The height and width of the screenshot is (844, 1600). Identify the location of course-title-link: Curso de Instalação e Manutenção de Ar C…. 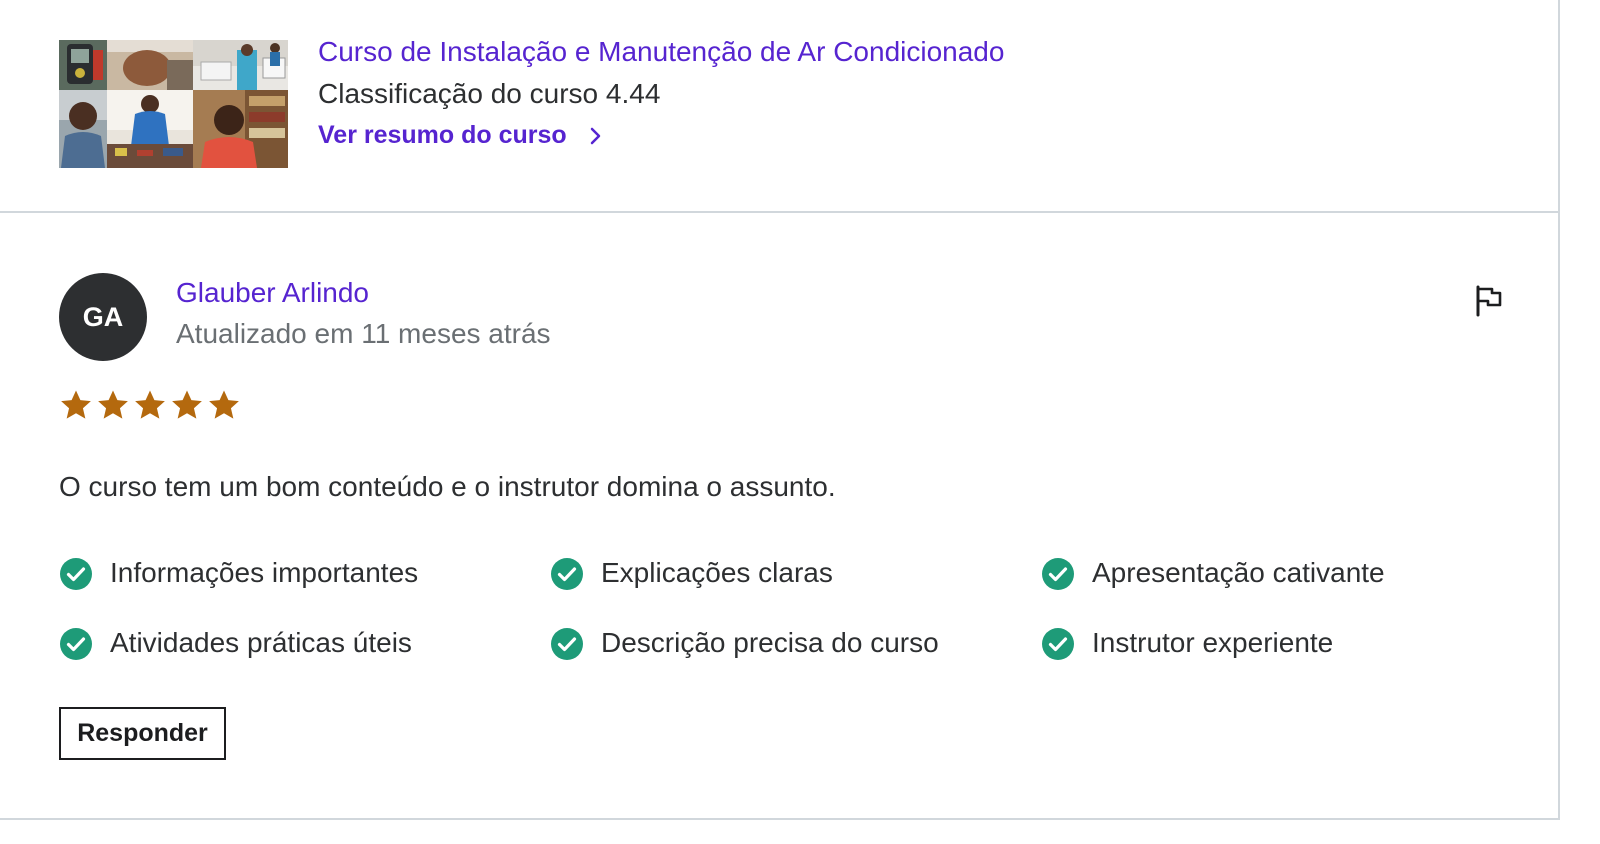
(661, 52).